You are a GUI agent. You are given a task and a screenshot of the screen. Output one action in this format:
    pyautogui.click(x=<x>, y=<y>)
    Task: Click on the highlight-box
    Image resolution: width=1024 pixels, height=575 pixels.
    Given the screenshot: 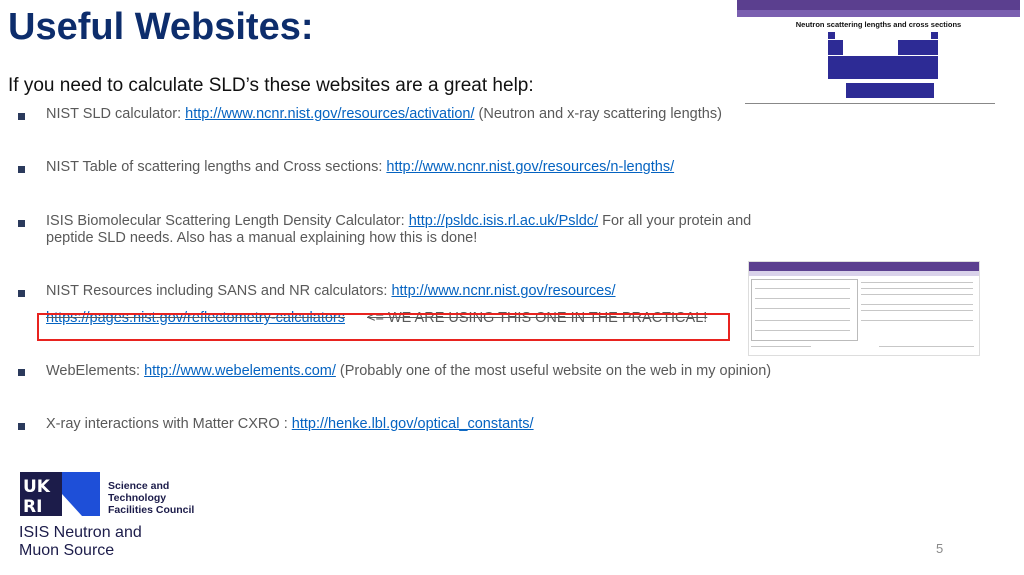 What is the action you would take?
    pyautogui.click(x=383, y=327)
    